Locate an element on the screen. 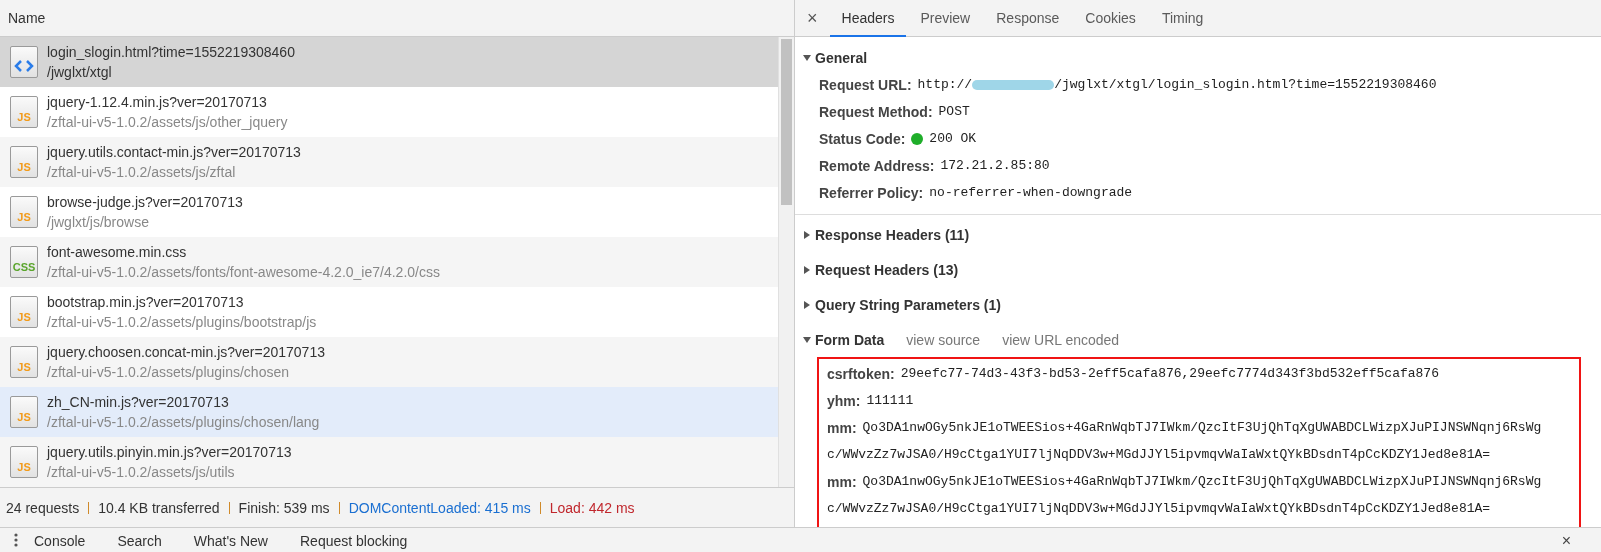 The width and height of the screenshot is (1601, 552). column-header: Name is located at coordinates (27, 18).